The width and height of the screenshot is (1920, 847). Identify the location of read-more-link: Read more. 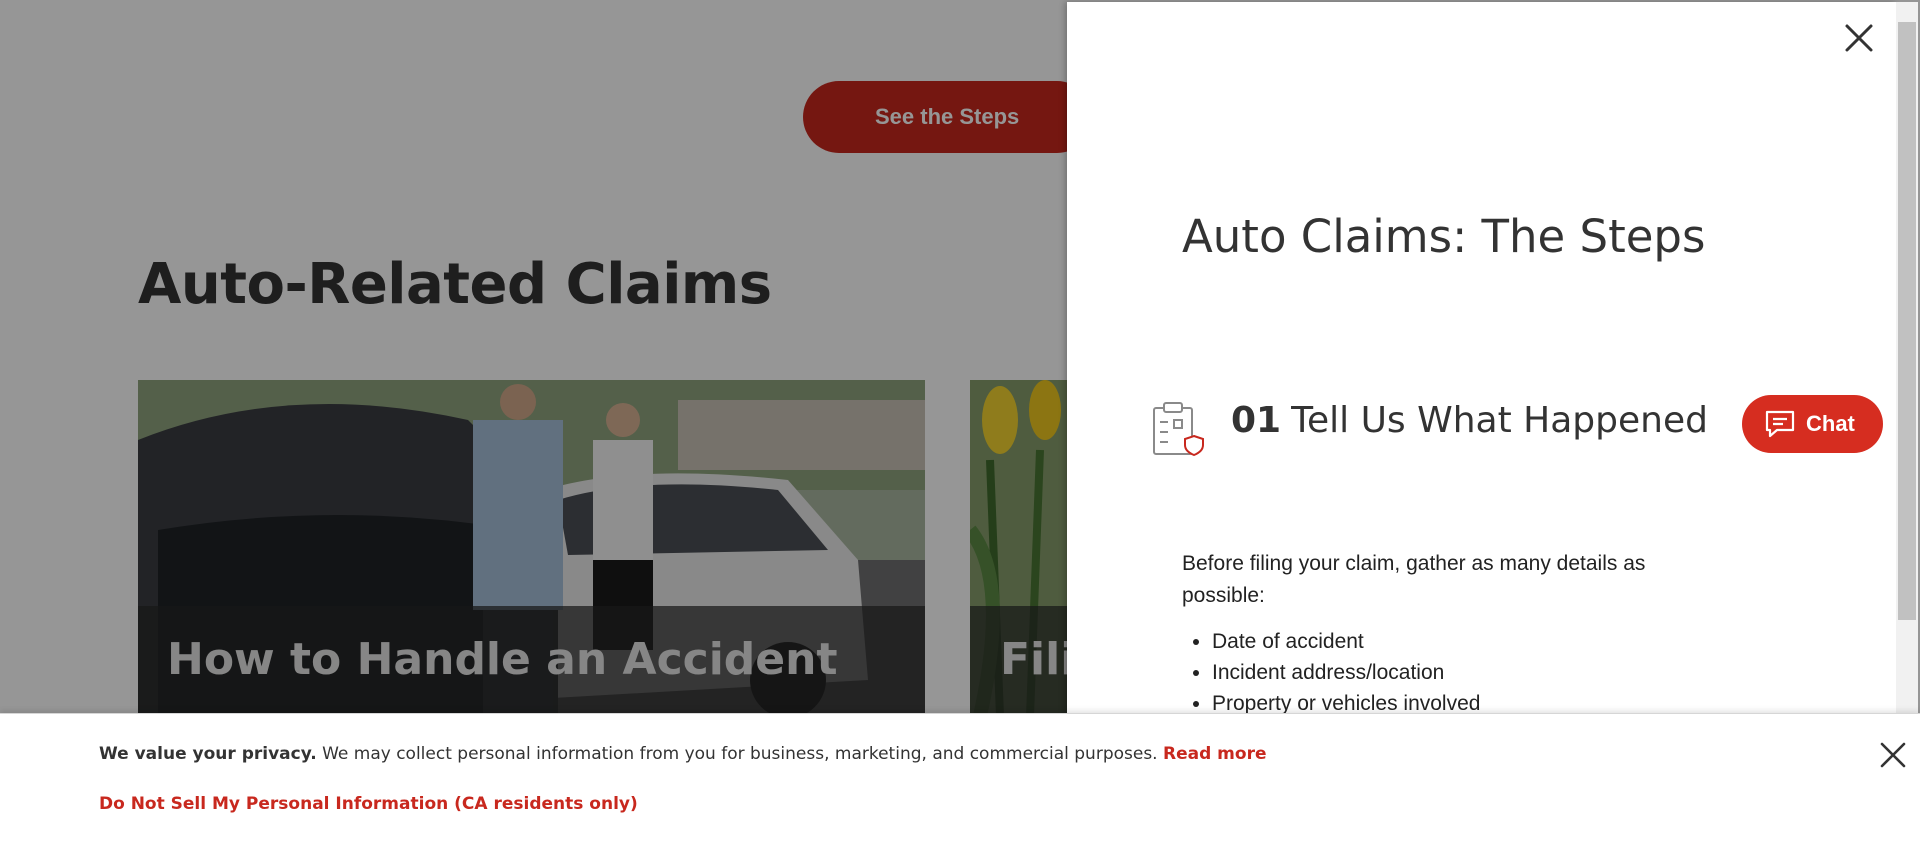
(1215, 754).